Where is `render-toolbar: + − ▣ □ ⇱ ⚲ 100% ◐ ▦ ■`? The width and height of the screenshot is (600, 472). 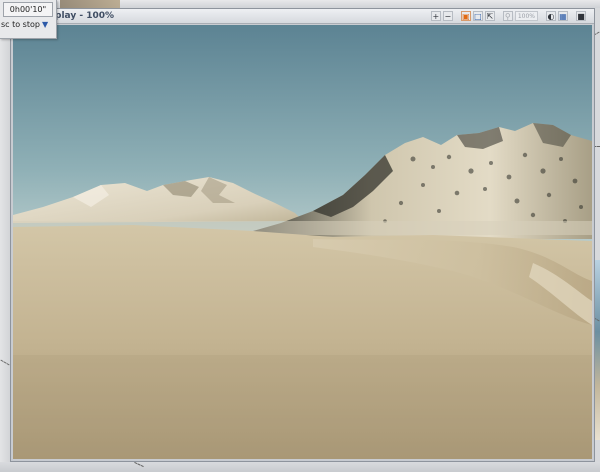
render-toolbar: + − ▣ □ ⇱ ⚲ 100% ◐ ▦ ■ is located at coordinates (508, 16).